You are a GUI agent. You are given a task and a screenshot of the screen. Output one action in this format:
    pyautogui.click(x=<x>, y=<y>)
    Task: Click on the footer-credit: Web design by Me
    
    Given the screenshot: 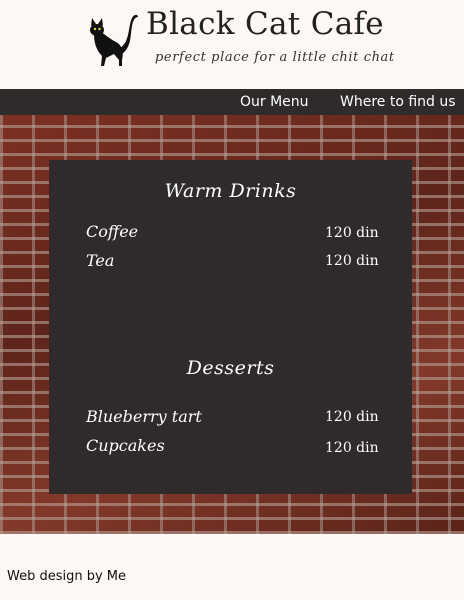 What is the action you would take?
    pyautogui.click(x=67, y=576)
    